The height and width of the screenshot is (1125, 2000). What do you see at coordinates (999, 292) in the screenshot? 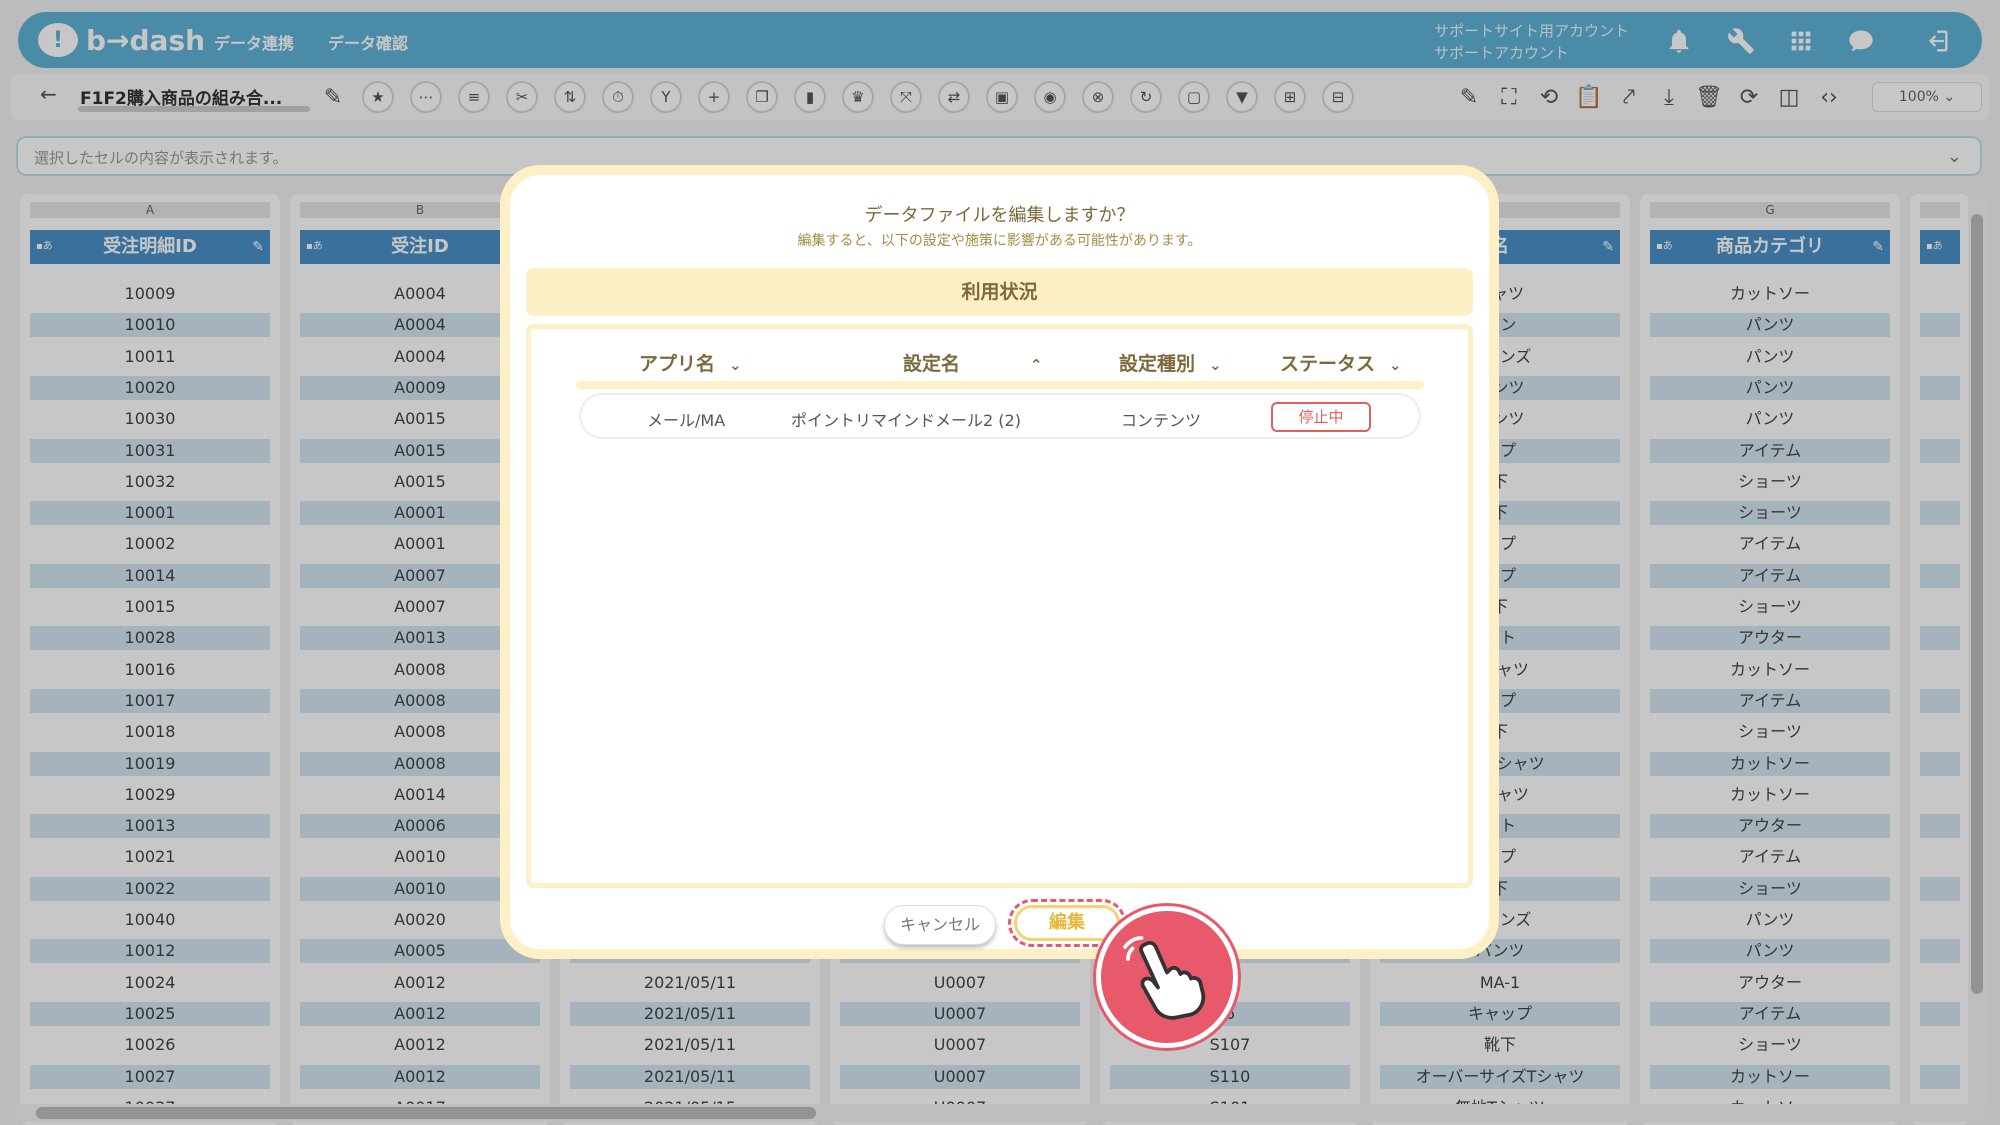
I see `usage-section-title: 利用状況` at bounding box center [999, 292].